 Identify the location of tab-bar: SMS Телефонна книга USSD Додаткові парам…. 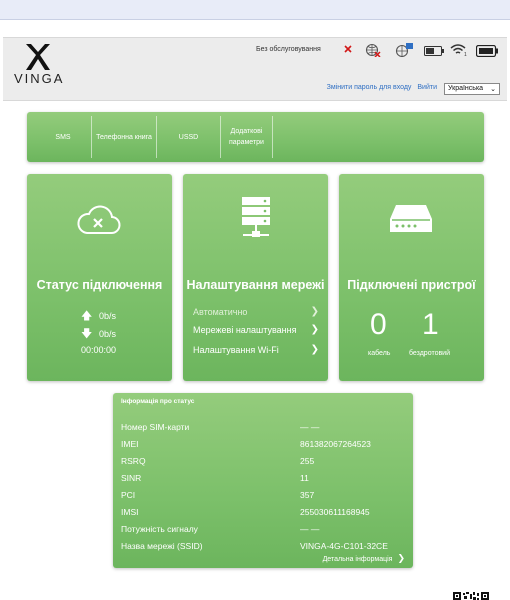
(255, 137).